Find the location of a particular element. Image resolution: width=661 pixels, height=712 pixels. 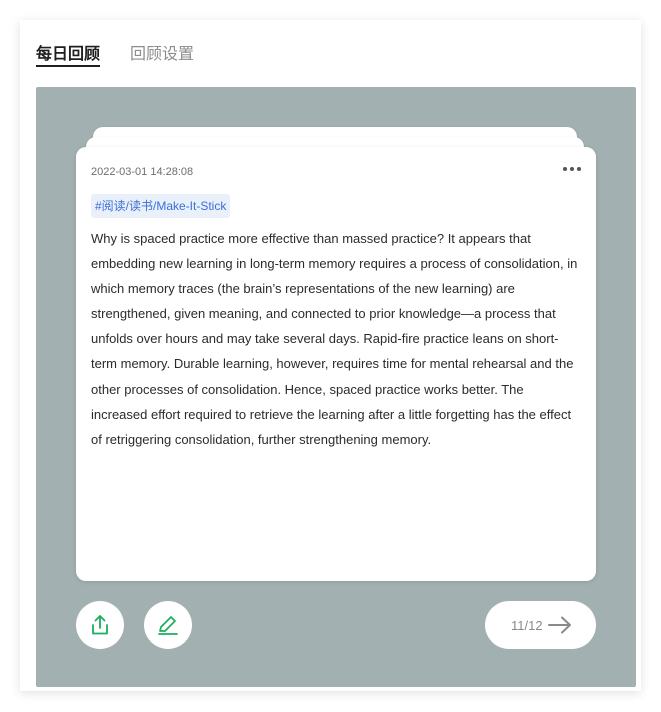

pencil-icon is located at coordinates (168, 625).